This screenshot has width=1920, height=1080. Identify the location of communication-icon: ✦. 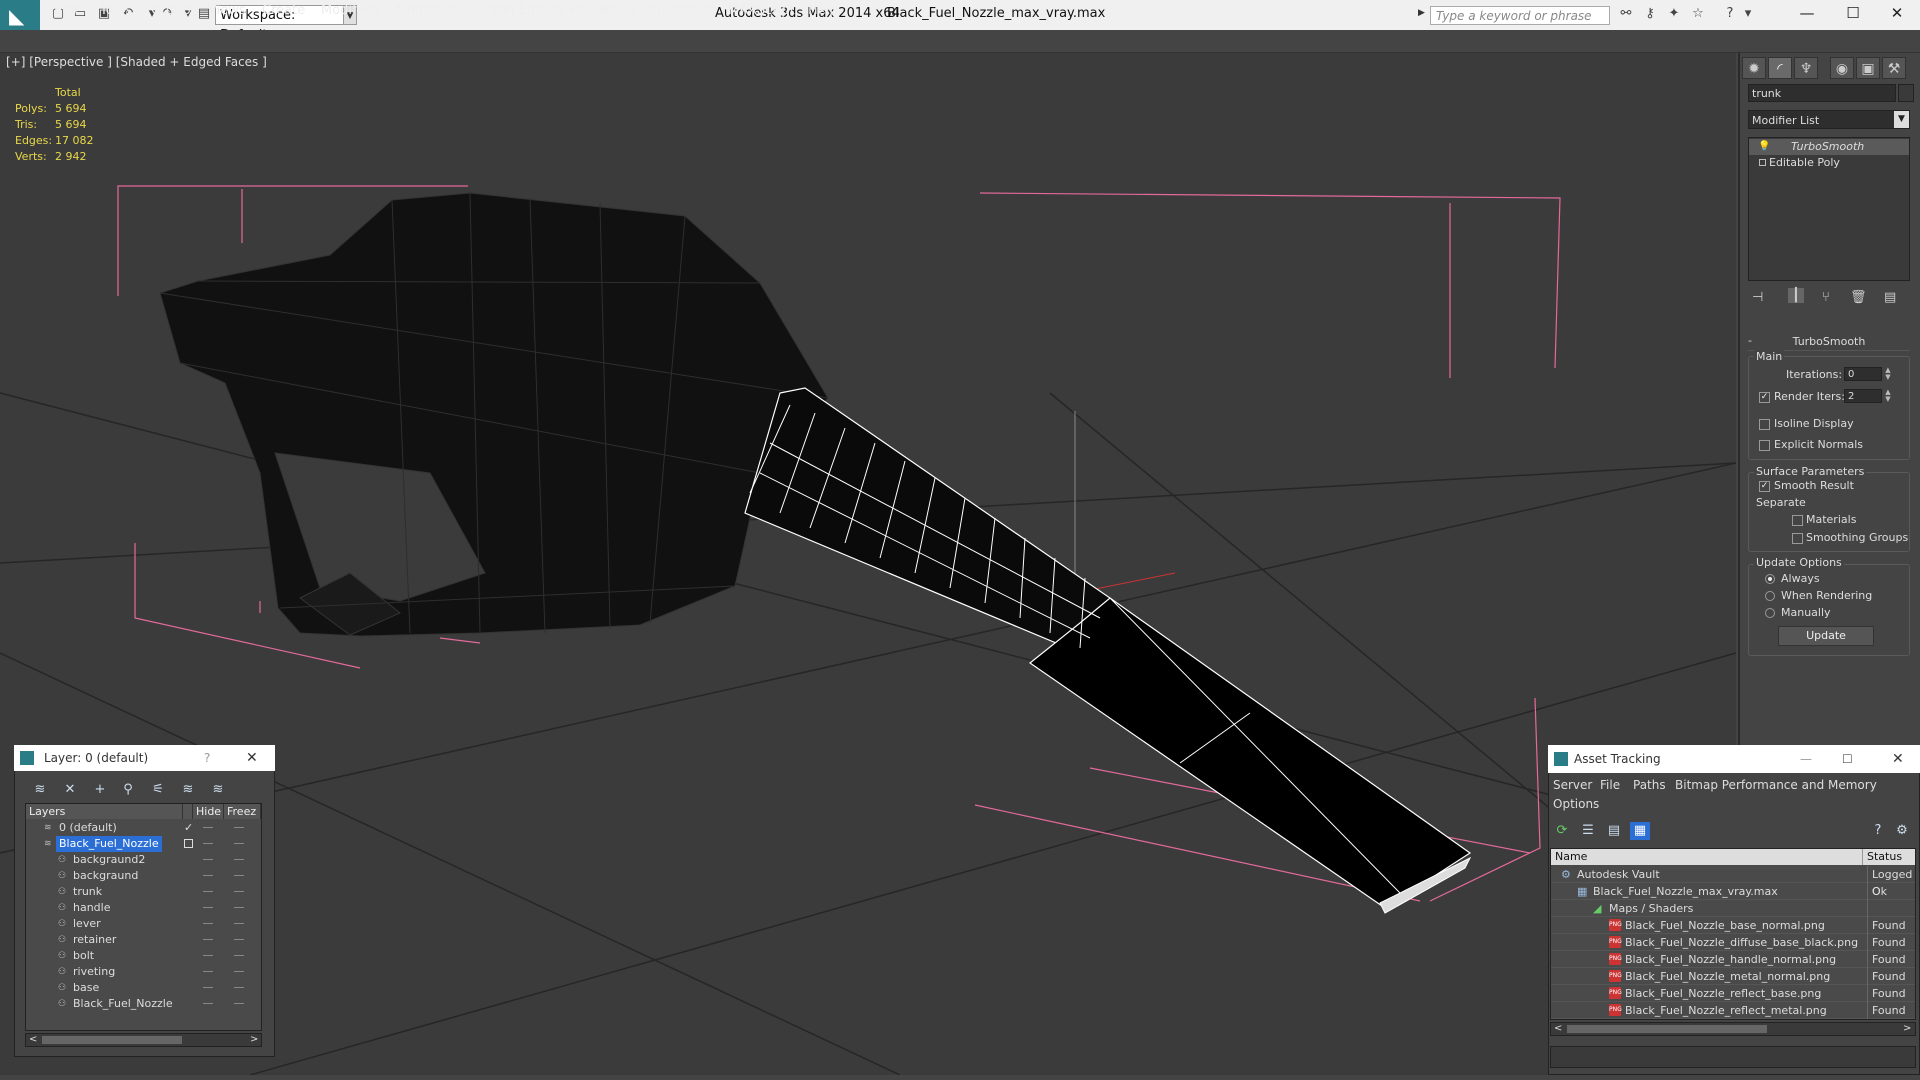
(1674, 14).